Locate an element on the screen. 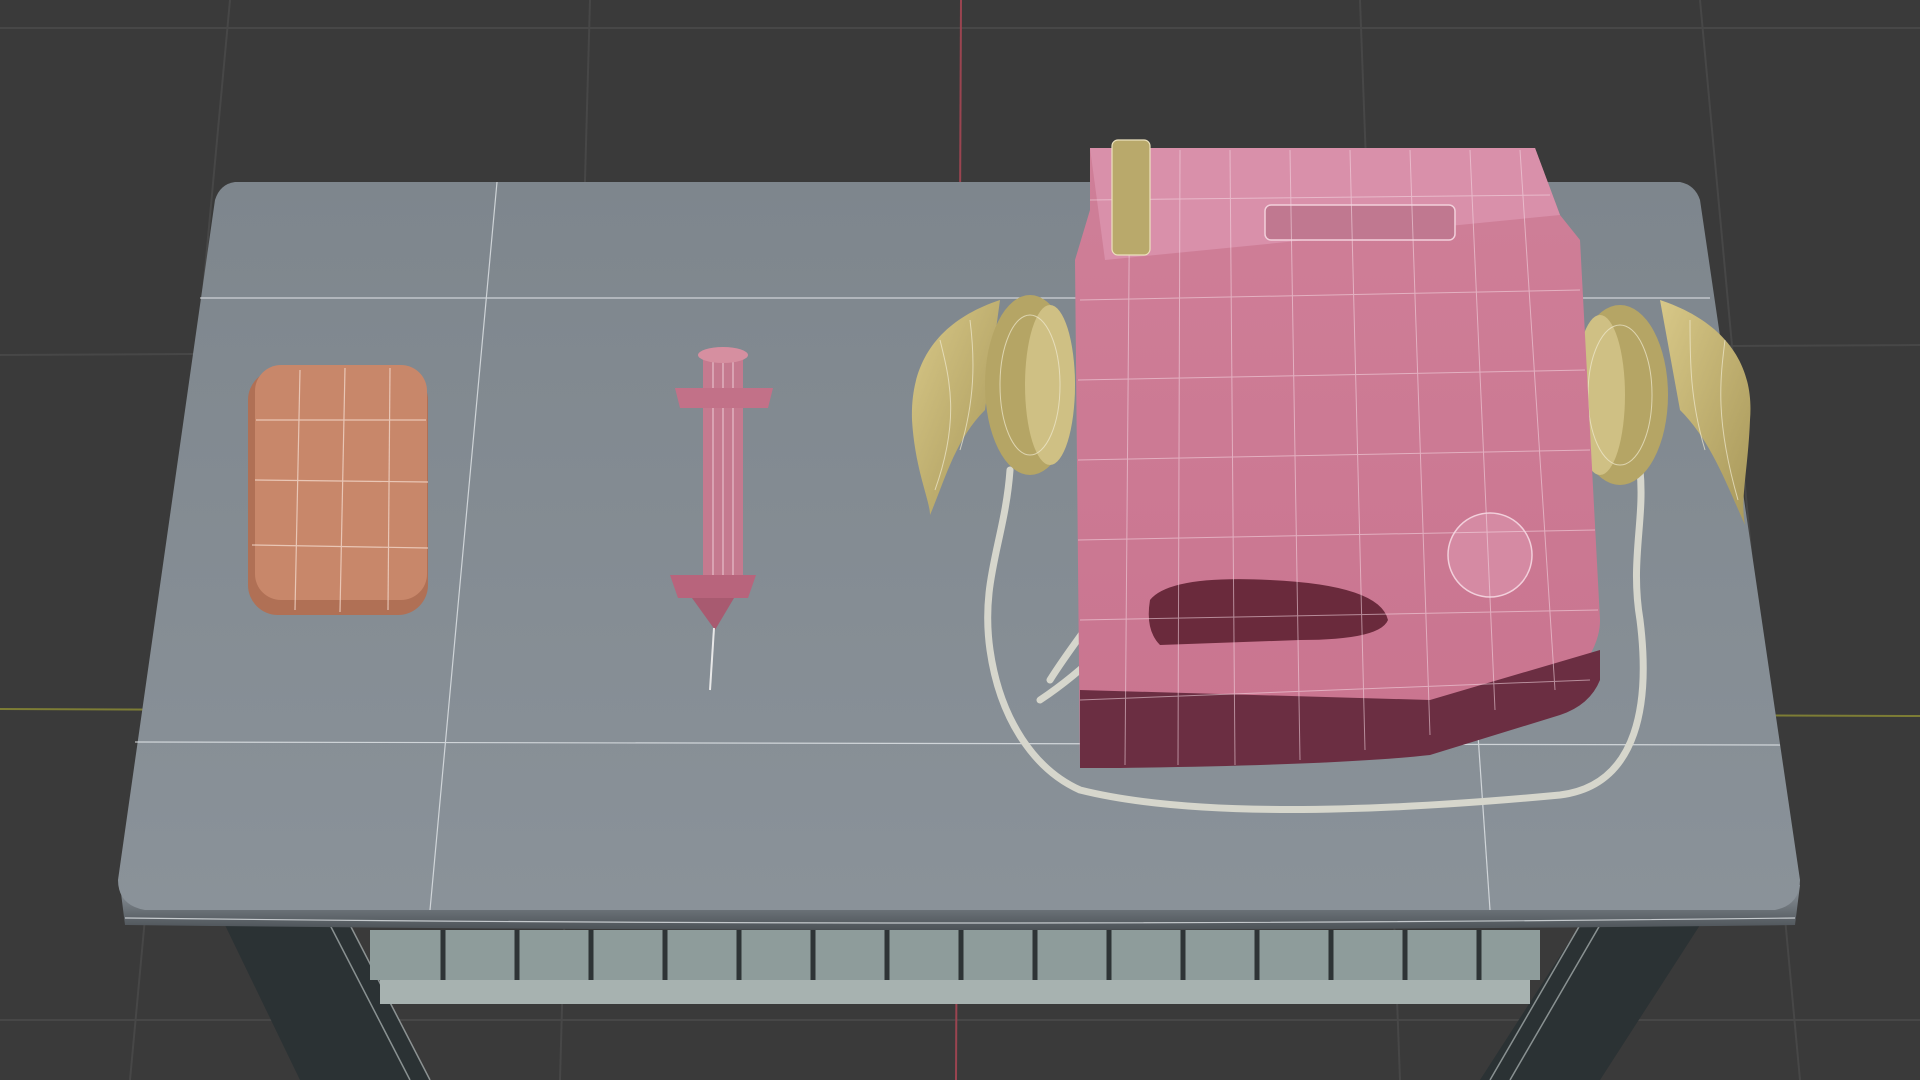 The image size is (1920, 1080). cable-connector is located at coordinates (1131, 197).